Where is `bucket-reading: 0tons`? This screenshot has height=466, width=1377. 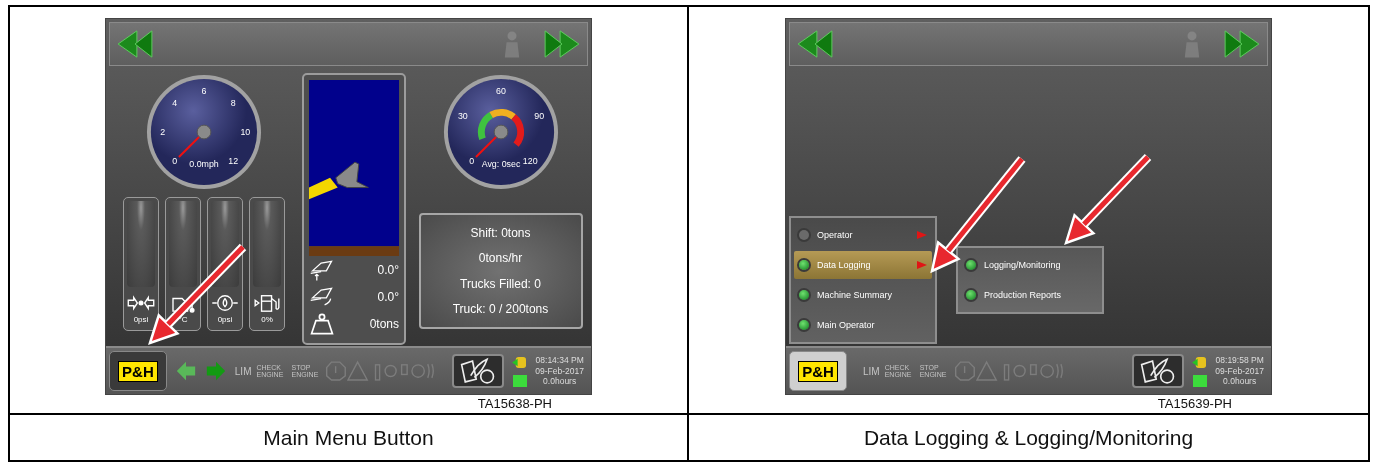
bucket-reading: 0tons is located at coordinates (384, 323).